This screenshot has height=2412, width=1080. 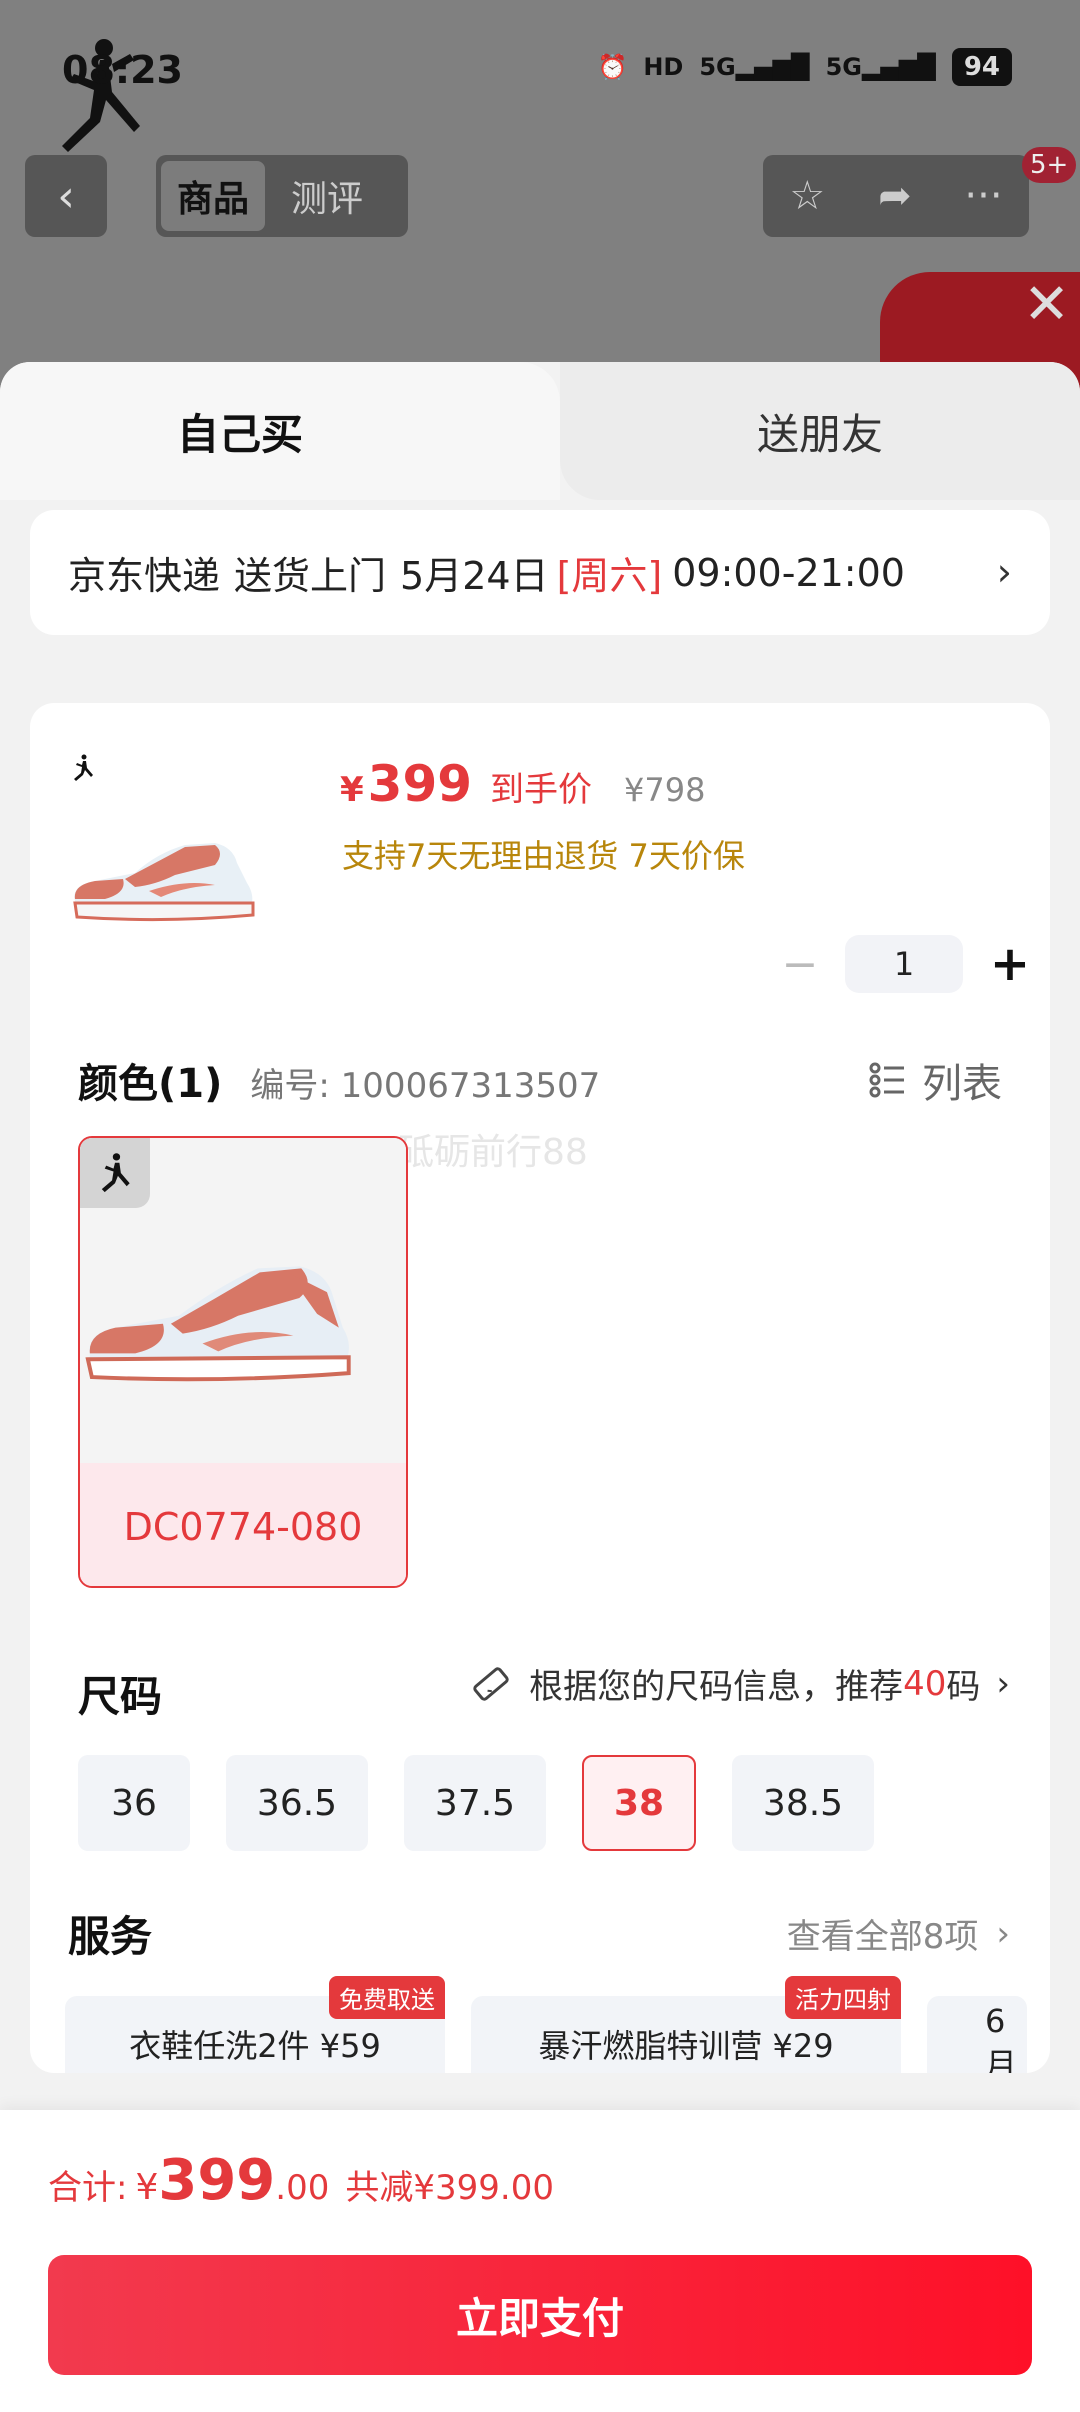 I want to click on price-row: ¥ 399 到手价 ¥798, so click(x=522, y=784).